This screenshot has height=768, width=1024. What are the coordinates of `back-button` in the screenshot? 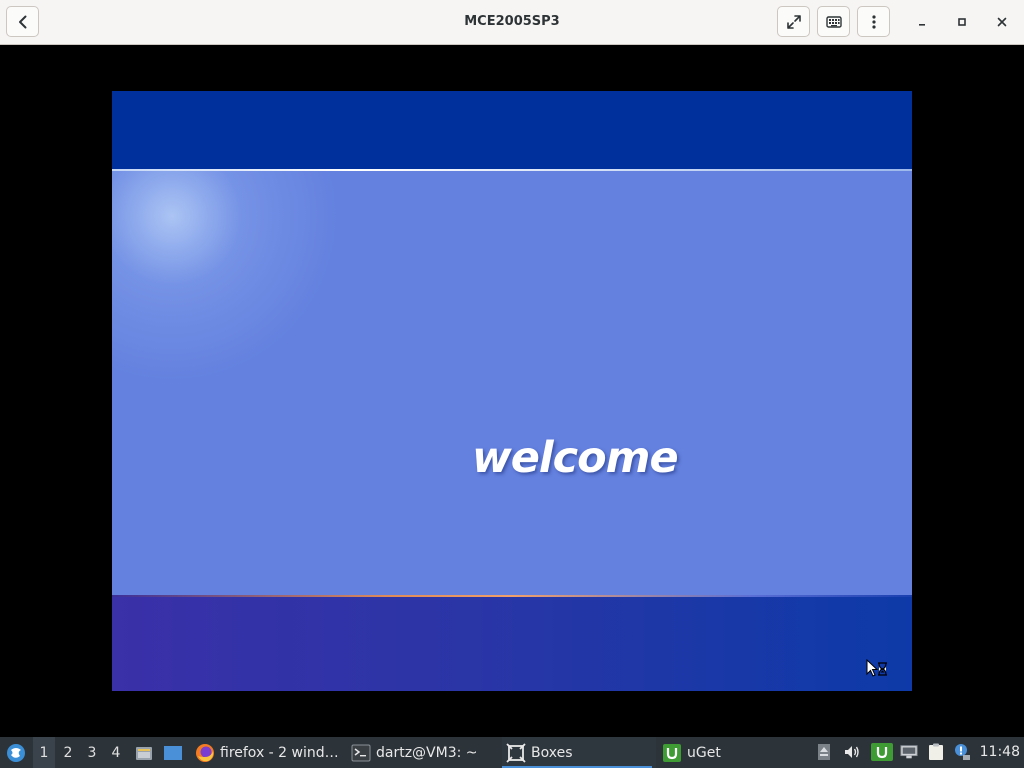 It's located at (22, 21).